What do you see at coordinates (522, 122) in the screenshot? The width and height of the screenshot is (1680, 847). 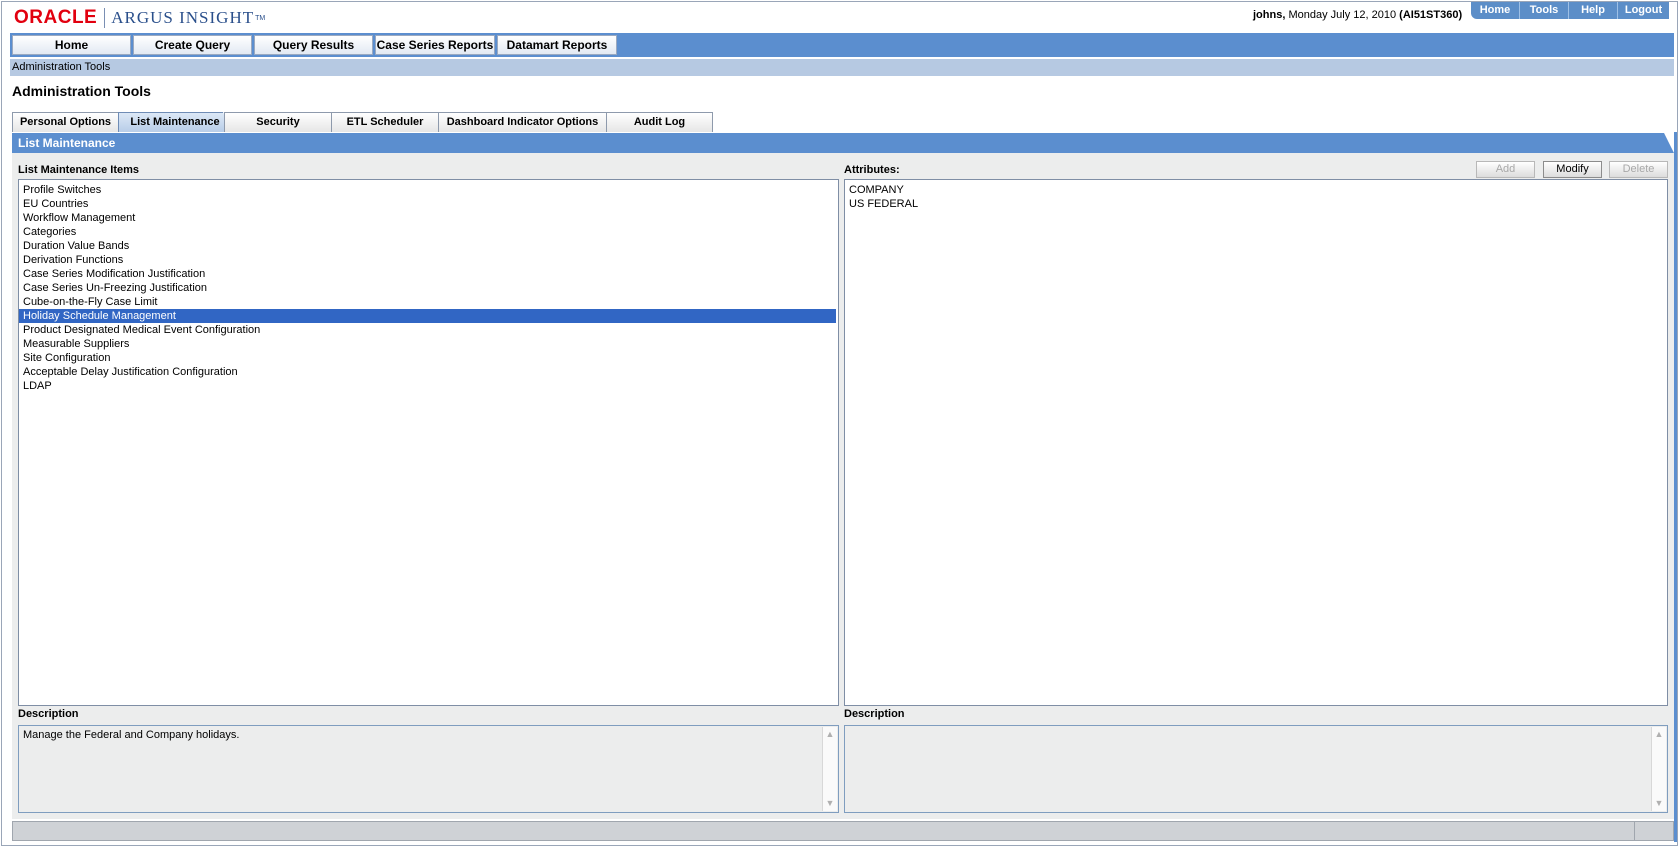 I see `tab-dashboard-indicator-options: Dashboard Indicator Options` at bounding box center [522, 122].